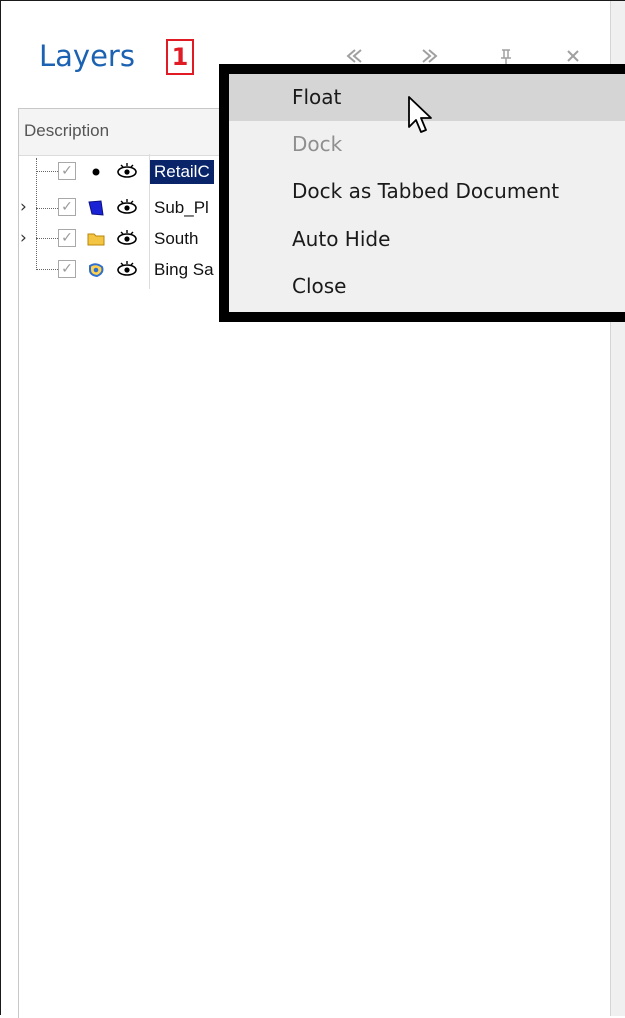  What do you see at coordinates (96, 208) in the screenshot?
I see `polygon-layer-icon` at bounding box center [96, 208].